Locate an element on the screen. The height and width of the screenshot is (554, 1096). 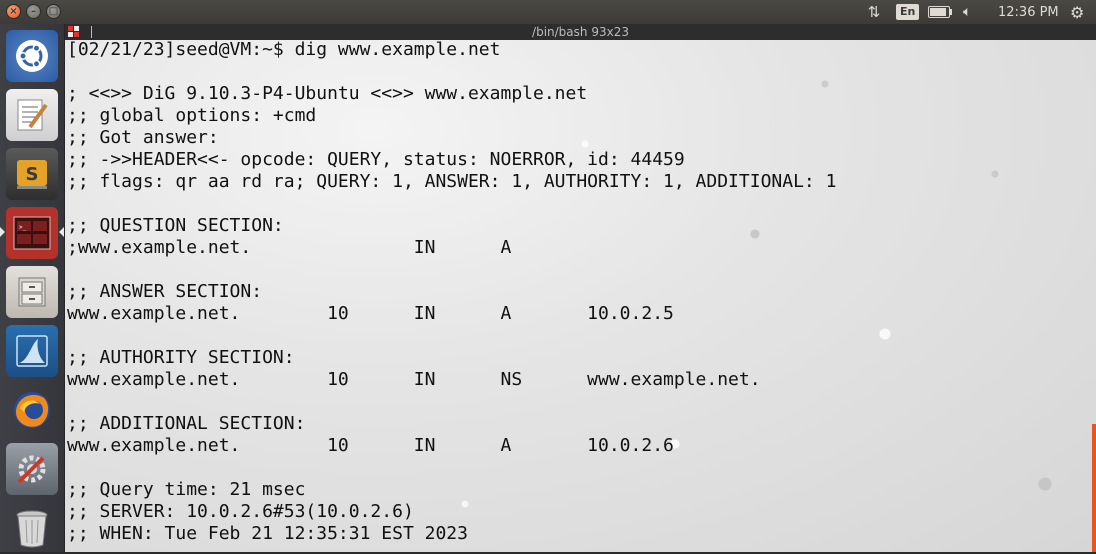
battery-level is located at coordinates (938, 12).